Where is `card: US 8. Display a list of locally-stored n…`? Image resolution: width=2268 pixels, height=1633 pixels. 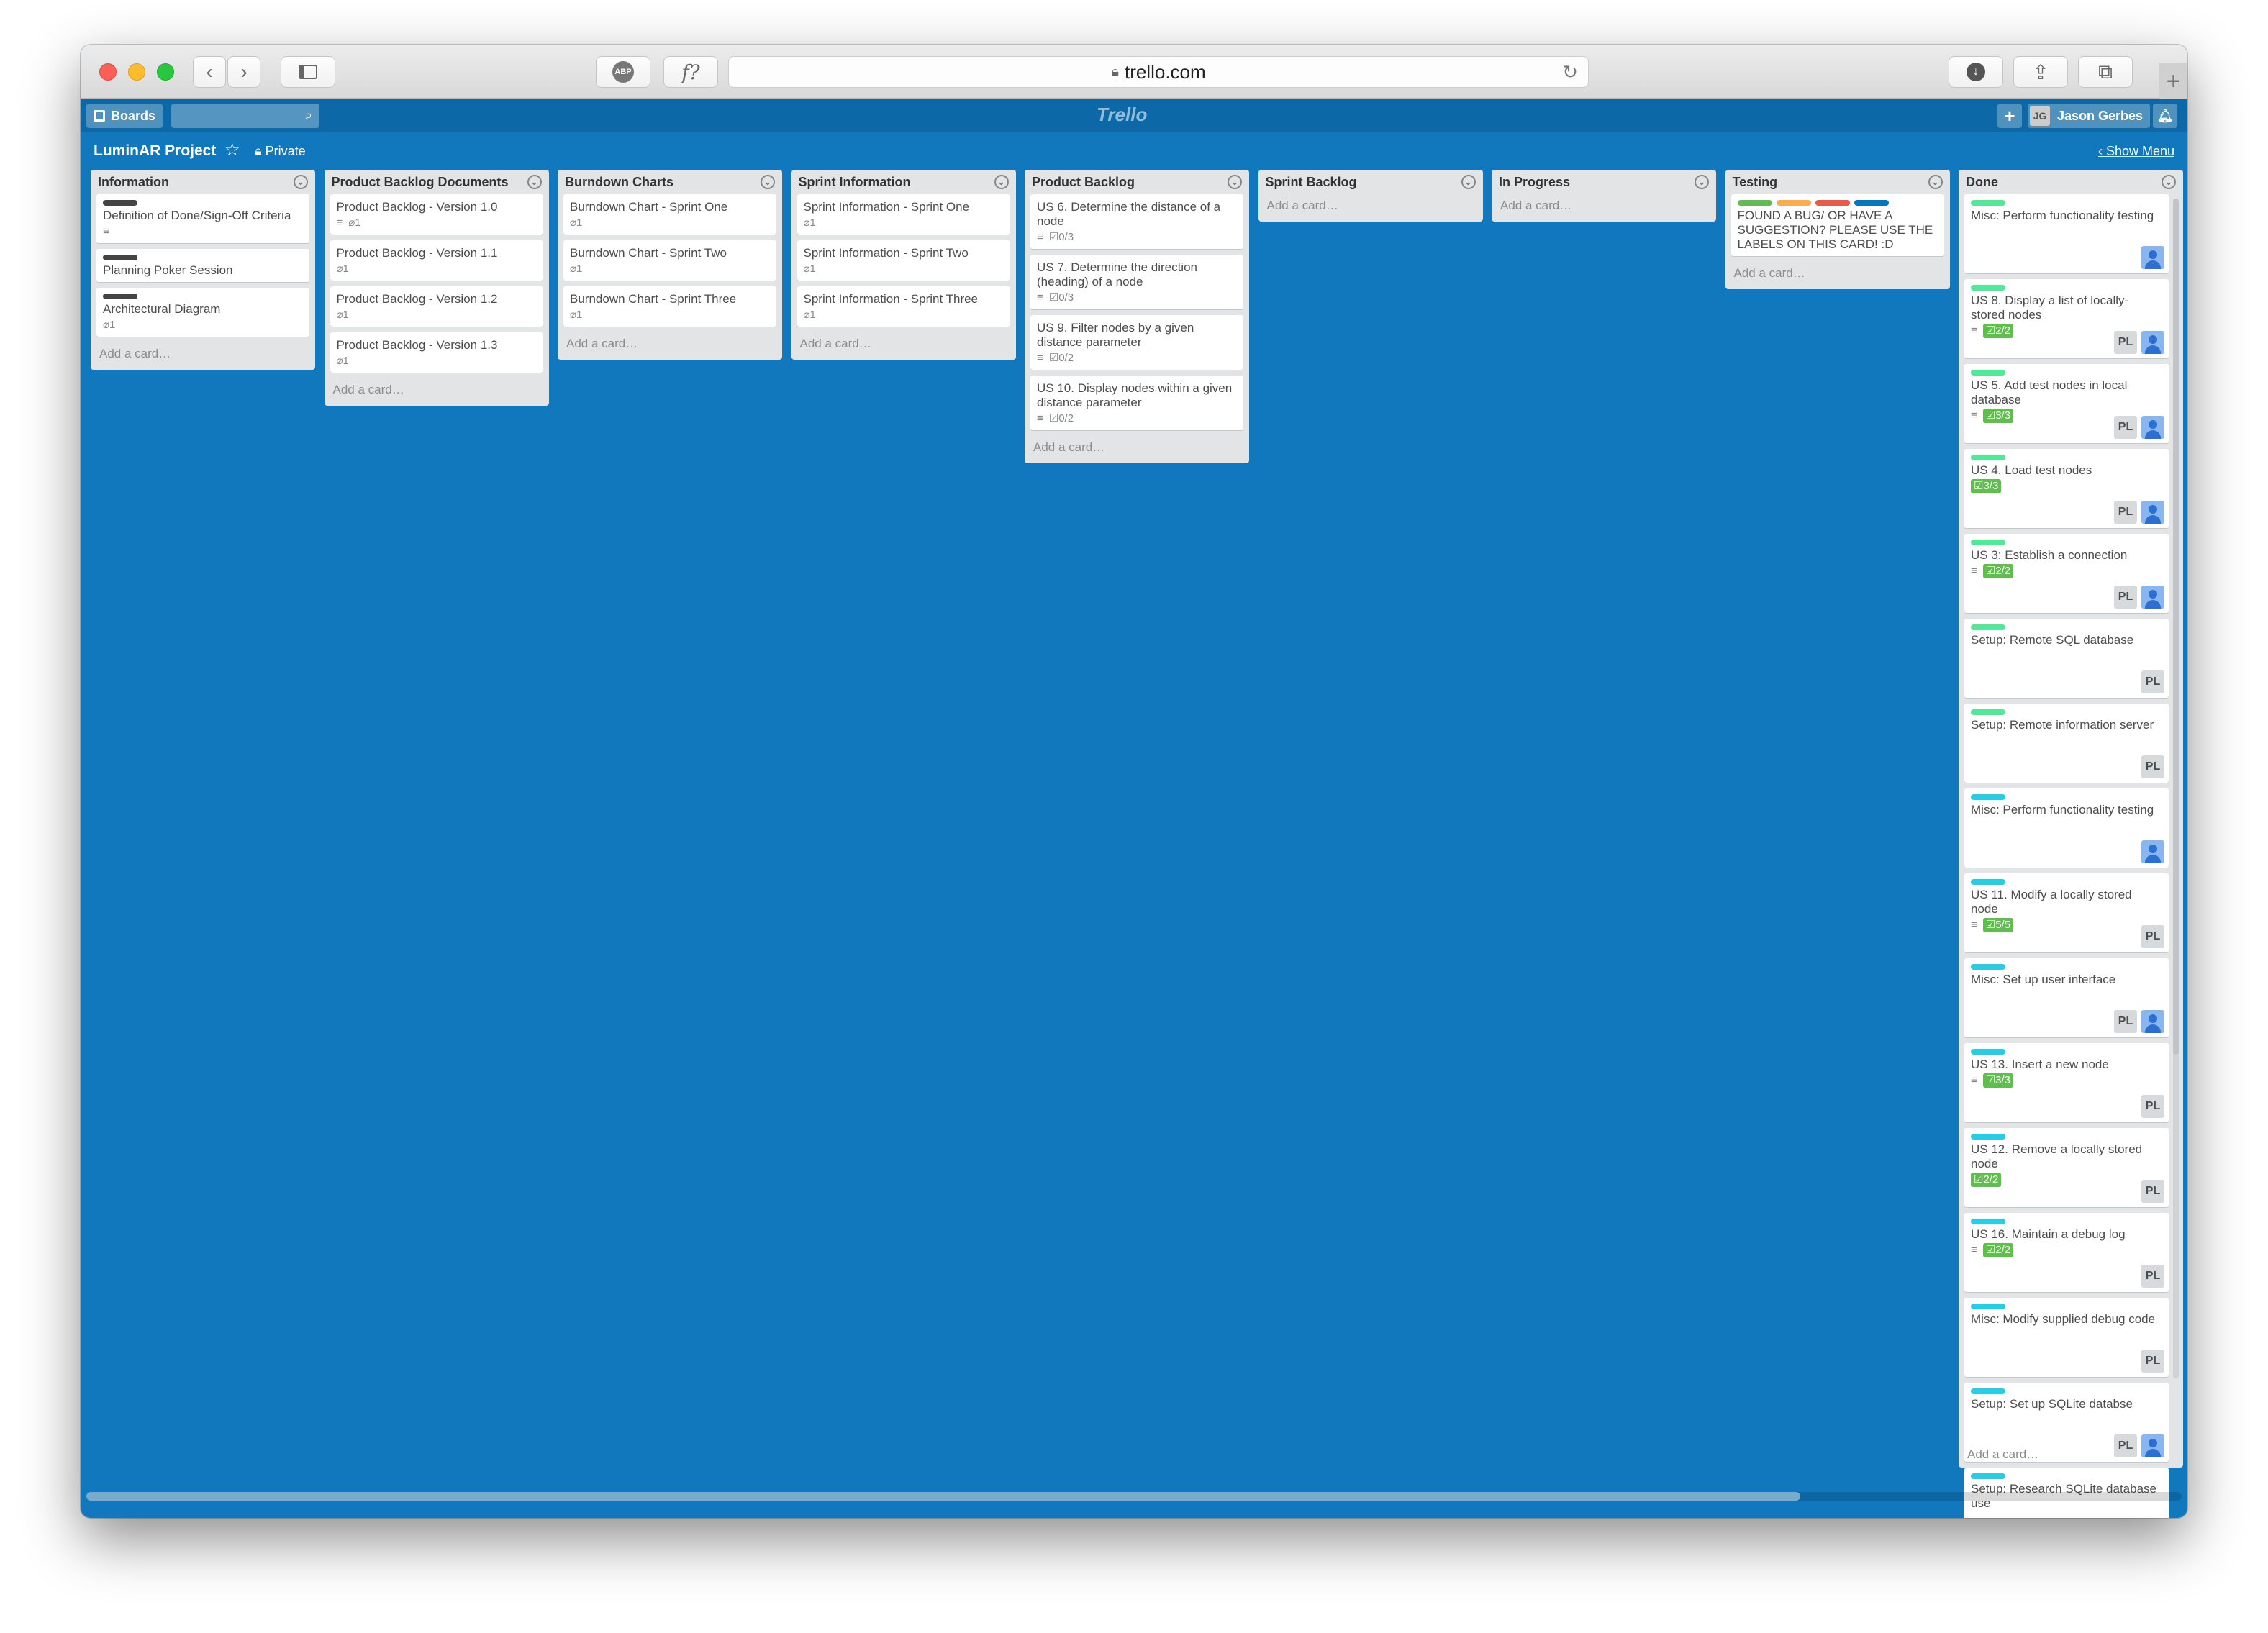 card: US 8. Display a list of locally-stored n… is located at coordinates (2066, 318).